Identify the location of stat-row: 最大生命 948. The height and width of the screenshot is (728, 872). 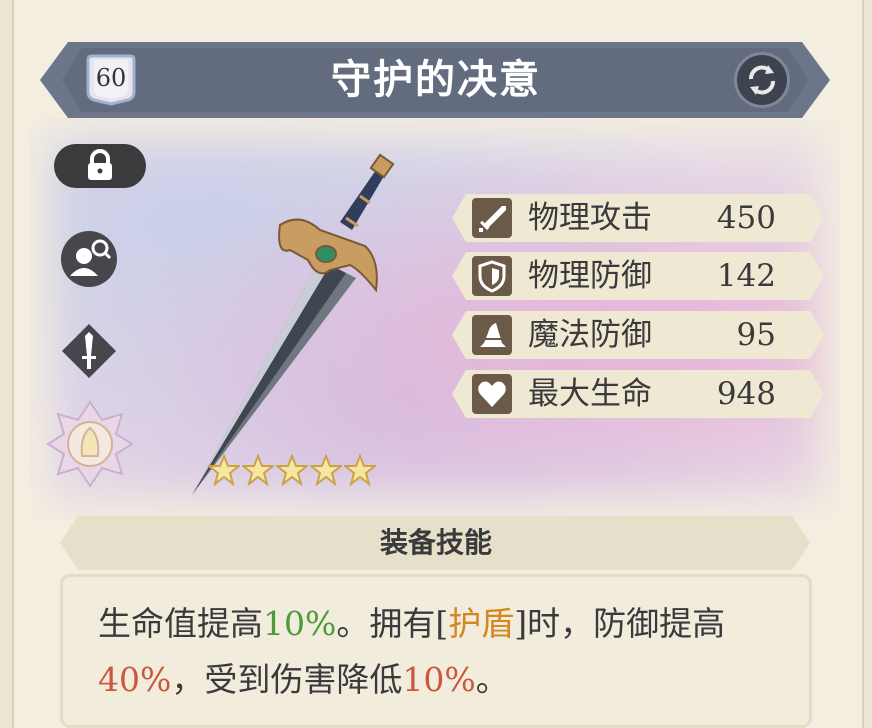
(638, 394).